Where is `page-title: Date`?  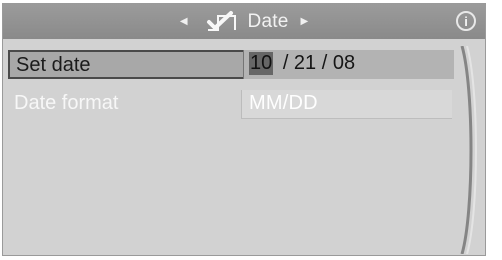 page-title: Date is located at coordinates (268, 21).